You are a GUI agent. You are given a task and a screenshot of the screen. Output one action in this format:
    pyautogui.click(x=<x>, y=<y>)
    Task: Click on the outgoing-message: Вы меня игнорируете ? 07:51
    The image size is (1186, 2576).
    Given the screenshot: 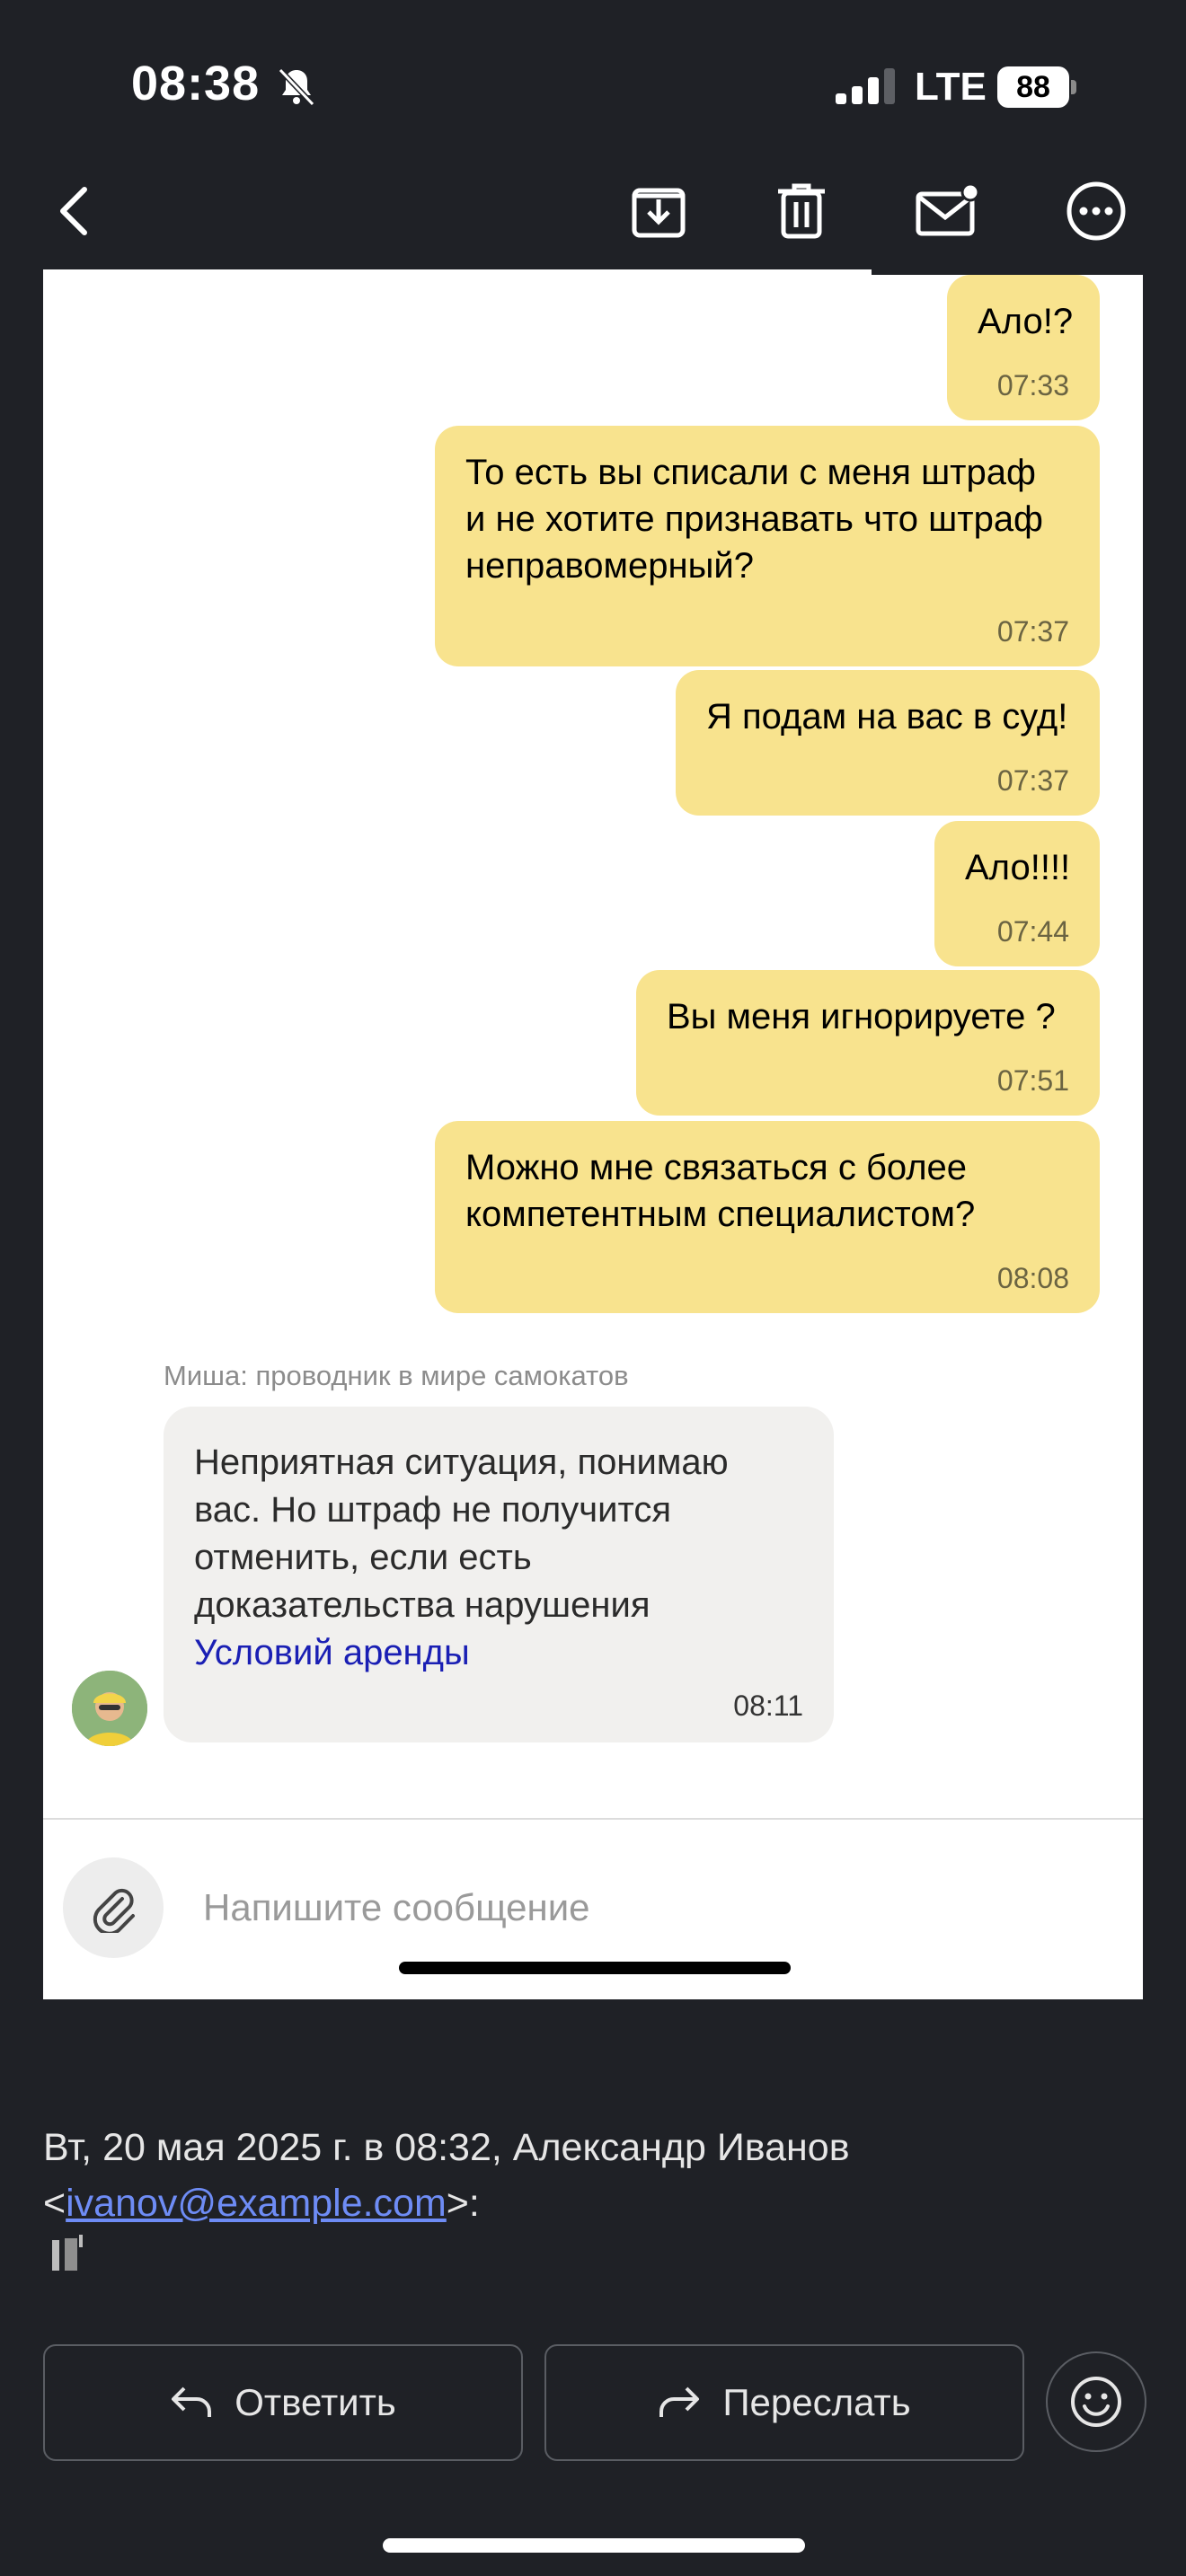 What is the action you would take?
    pyautogui.click(x=868, y=1043)
    